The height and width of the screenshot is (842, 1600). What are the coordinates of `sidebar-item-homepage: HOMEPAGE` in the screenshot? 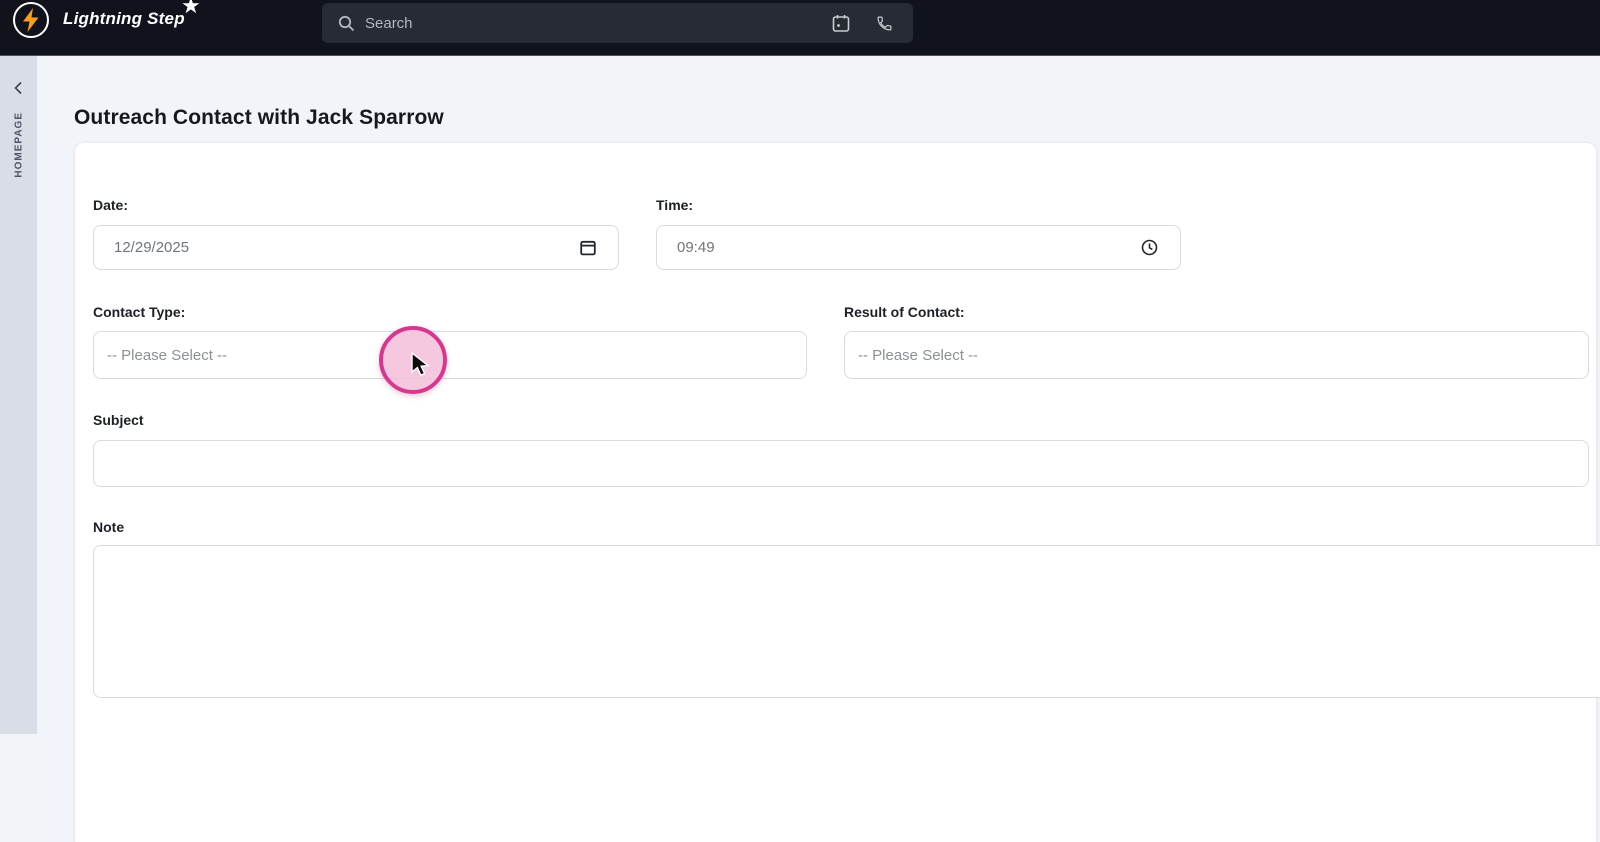 It's located at (18, 145).